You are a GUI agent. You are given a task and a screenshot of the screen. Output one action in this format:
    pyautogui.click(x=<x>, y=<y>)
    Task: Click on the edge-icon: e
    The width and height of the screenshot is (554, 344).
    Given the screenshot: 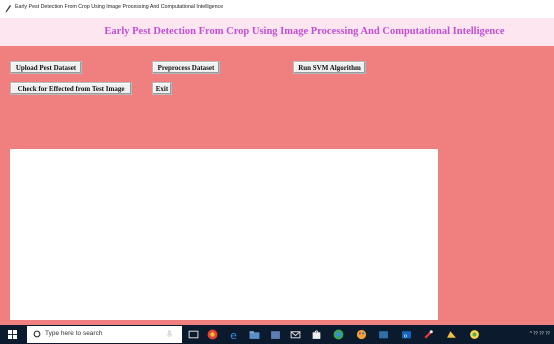 What is the action you would take?
    pyautogui.click(x=234, y=334)
    